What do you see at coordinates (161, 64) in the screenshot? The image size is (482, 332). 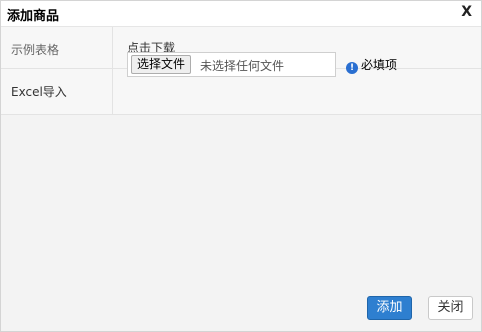 I see `choose-file-button: 选择文件` at bounding box center [161, 64].